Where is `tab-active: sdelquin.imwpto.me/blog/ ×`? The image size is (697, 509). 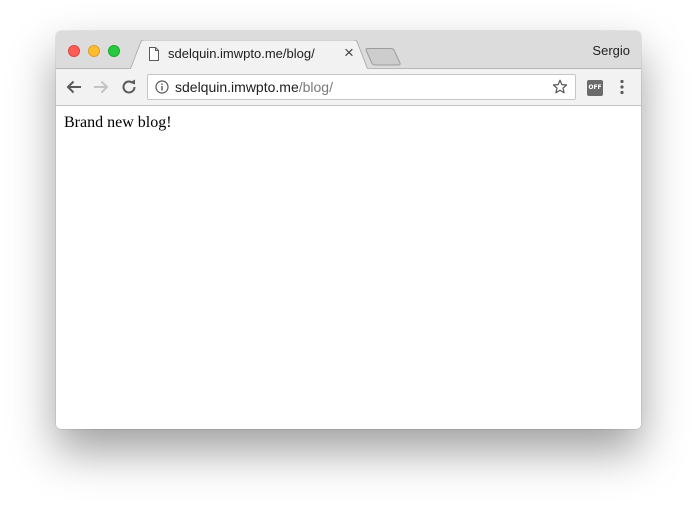
tab-active: sdelquin.imwpto.me/blog/ × is located at coordinates (249, 55).